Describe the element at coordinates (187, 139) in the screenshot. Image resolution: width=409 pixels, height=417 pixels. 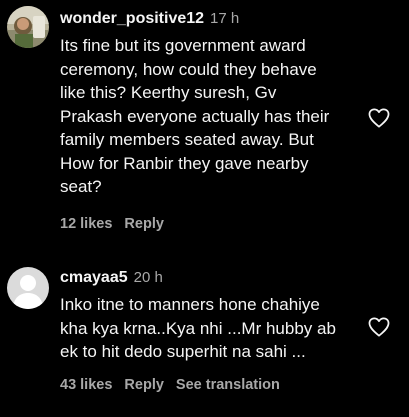
I see `comment-text-line: family members seated away. But` at that location.